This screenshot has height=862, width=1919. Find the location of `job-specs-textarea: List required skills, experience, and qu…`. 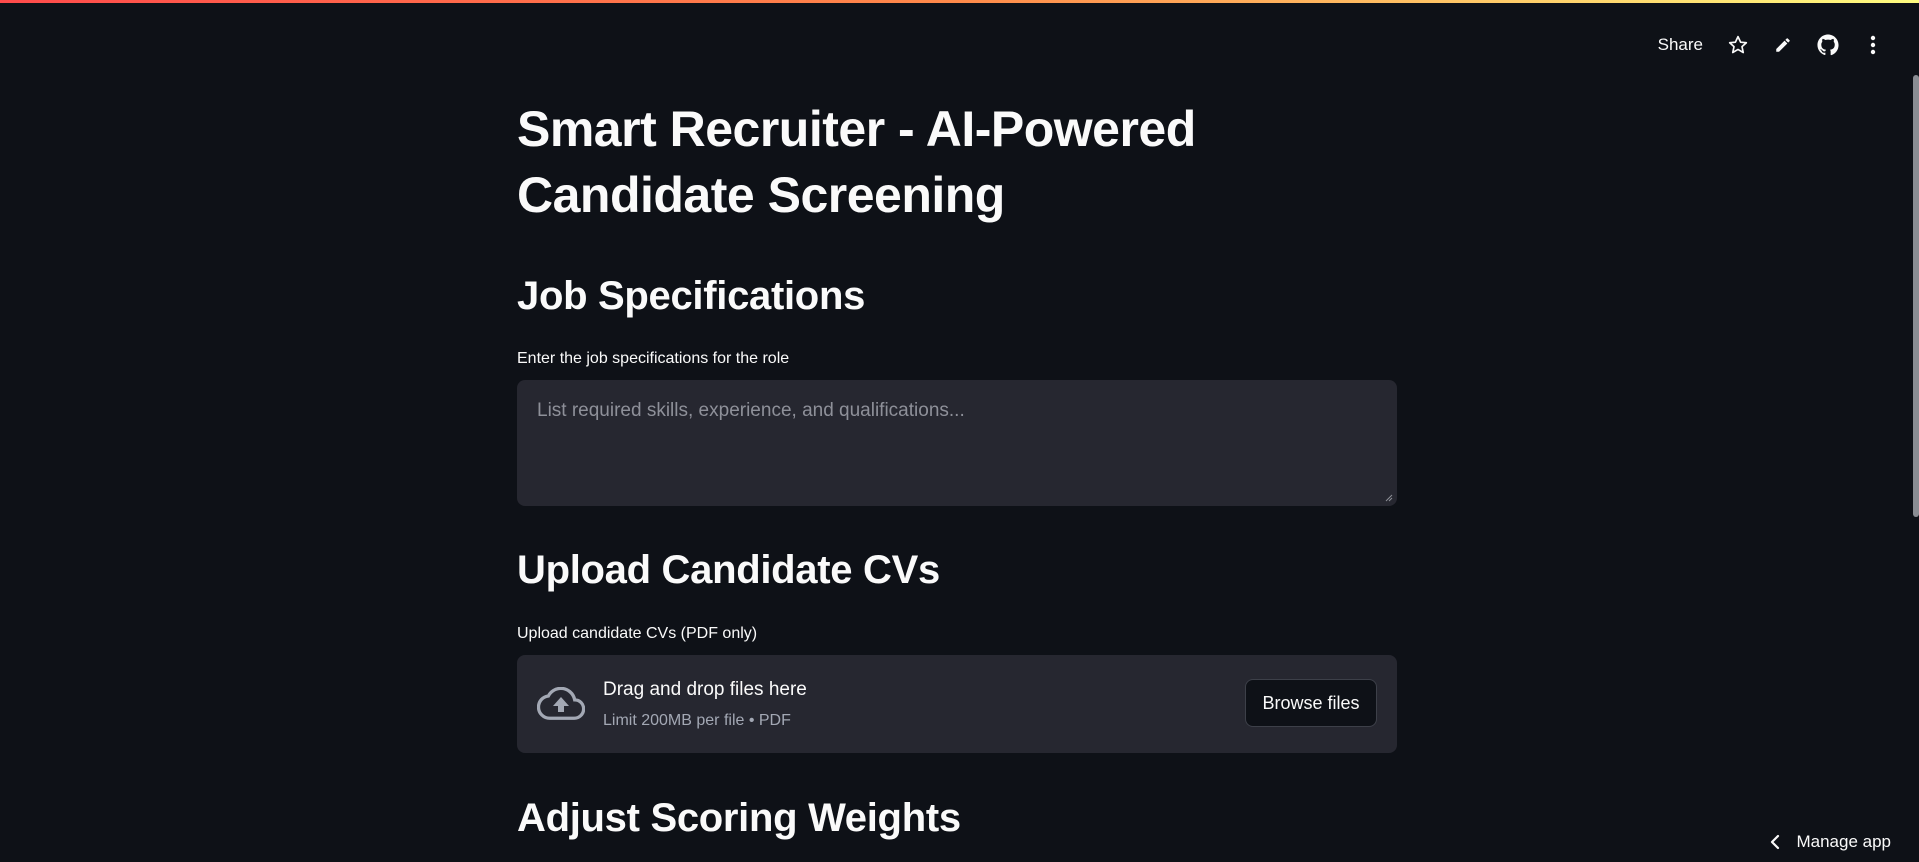

job-specs-textarea: List required skills, experience, and qu… is located at coordinates (957, 443).